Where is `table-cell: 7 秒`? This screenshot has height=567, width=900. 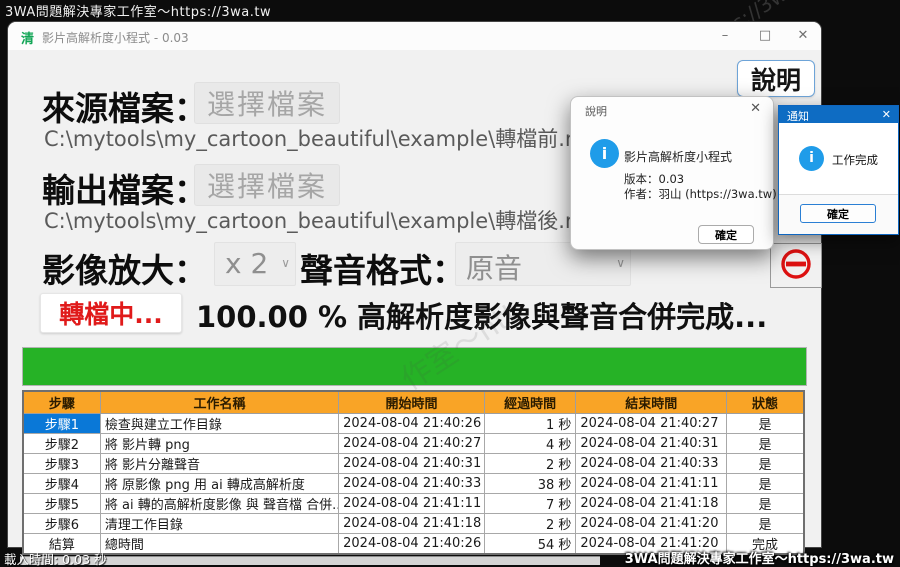 table-cell: 7 秒 is located at coordinates (530, 503).